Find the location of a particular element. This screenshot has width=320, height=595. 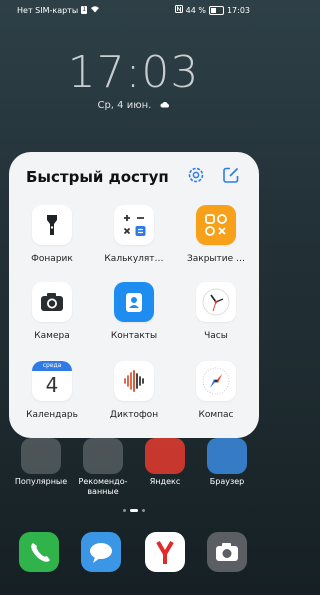

quick-item-recorder: Диктофон is located at coordinates (134, 390).